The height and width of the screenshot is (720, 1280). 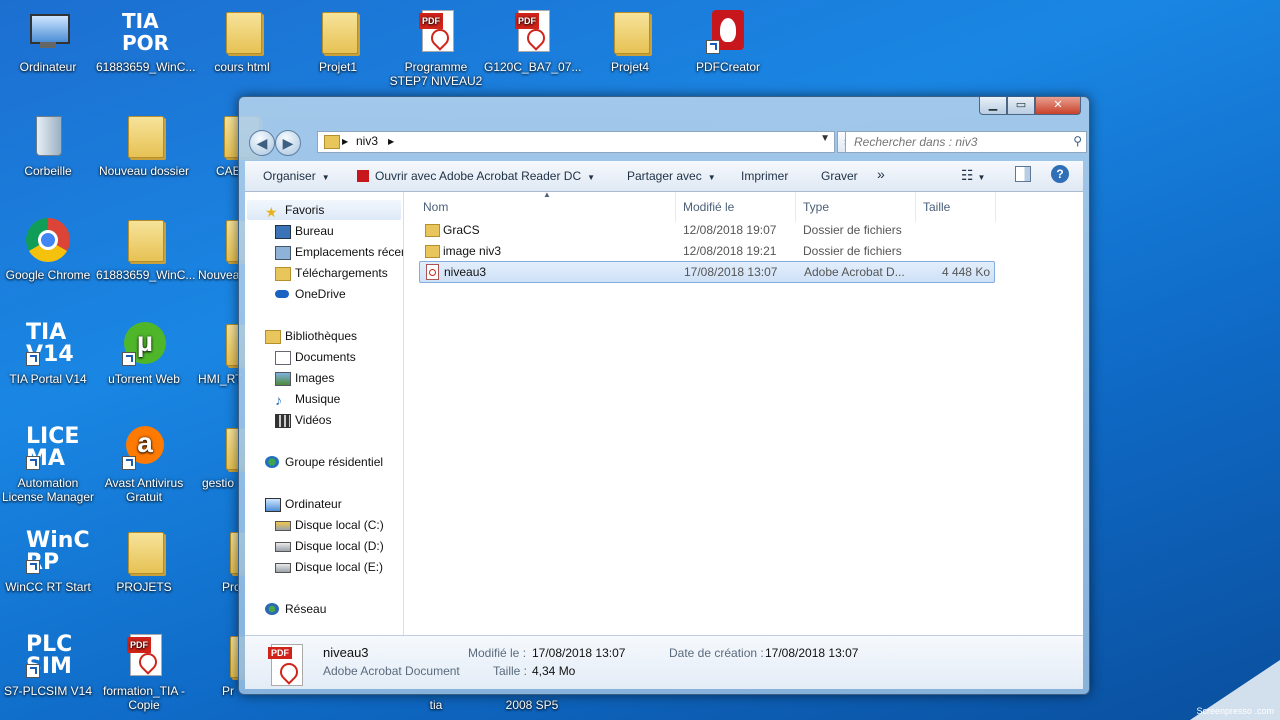 I want to click on organize-button: Organiser ▼, so click(x=296, y=176).